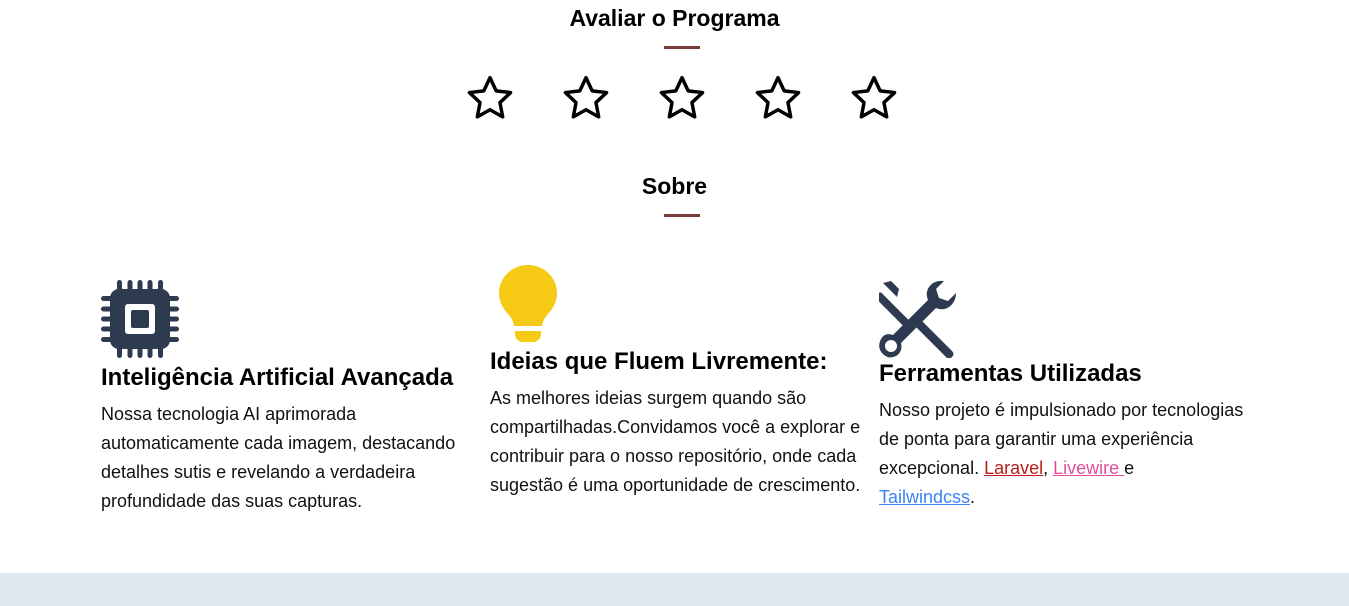 The height and width of the screenshot is (606, 1349). I want to click on about-title-underline, so click(682, 215).